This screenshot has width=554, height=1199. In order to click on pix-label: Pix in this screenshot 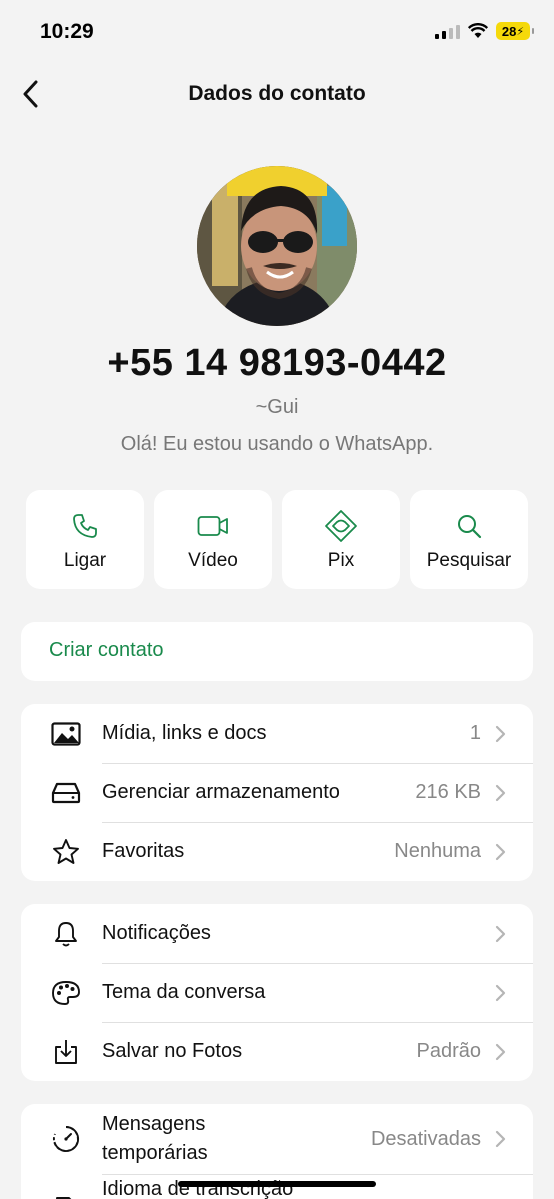, I will do `click(341, 560)`.